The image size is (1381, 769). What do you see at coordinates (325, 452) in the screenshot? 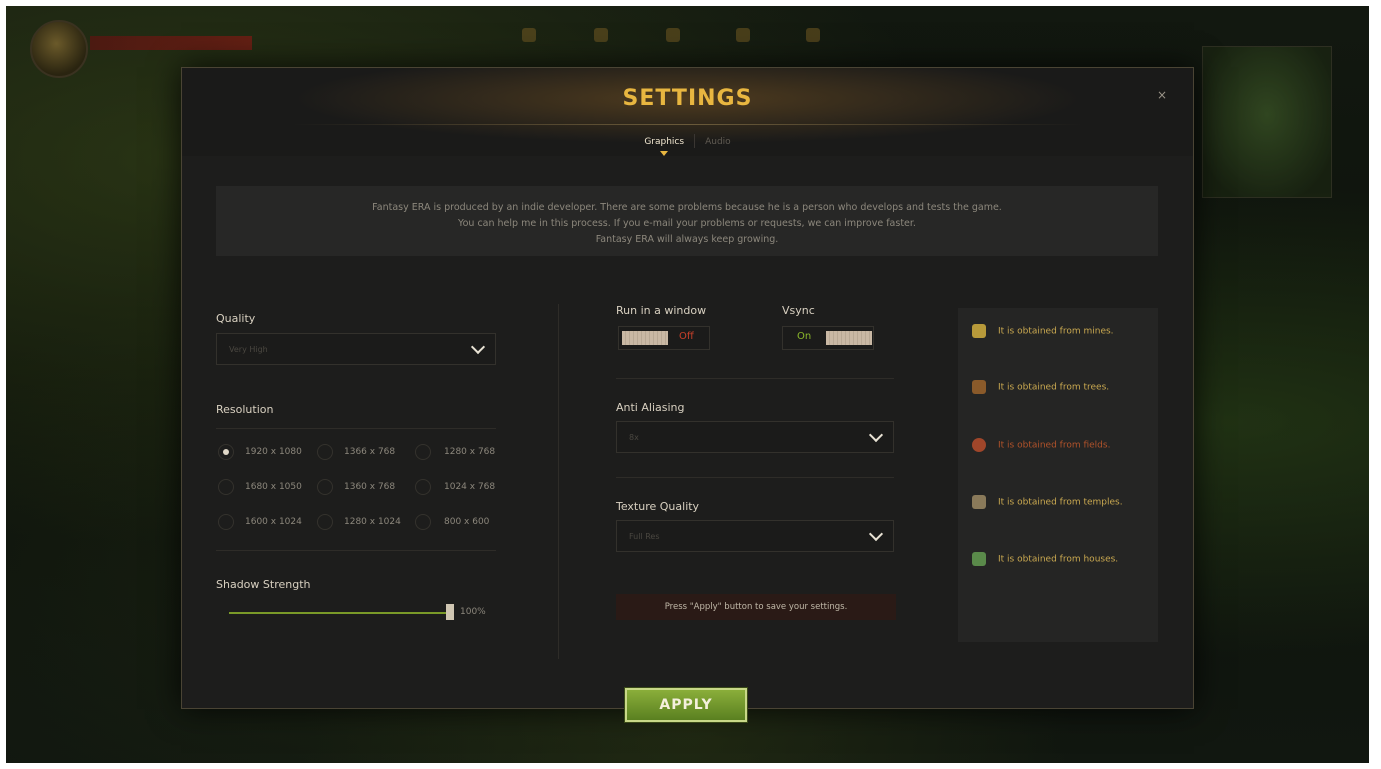
I see `radio-1366x768` at bounding box center [325, 452].